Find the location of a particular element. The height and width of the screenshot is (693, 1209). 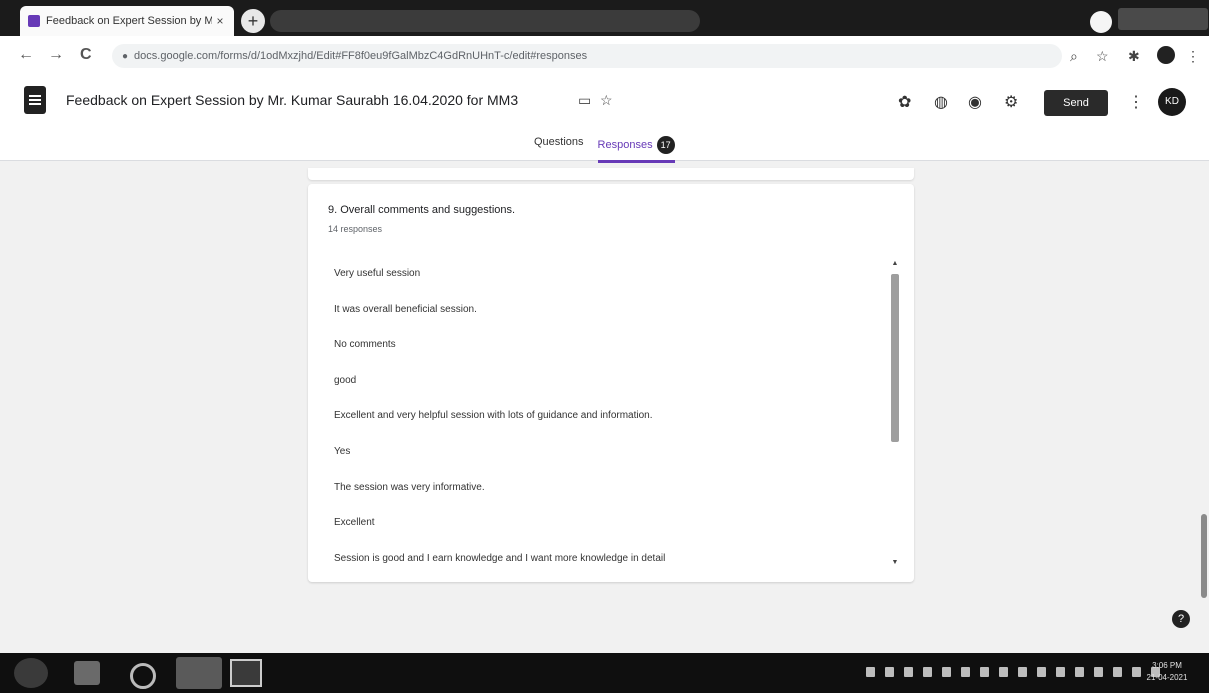

tab-questions: Questions is located at coordinates (559, 149).